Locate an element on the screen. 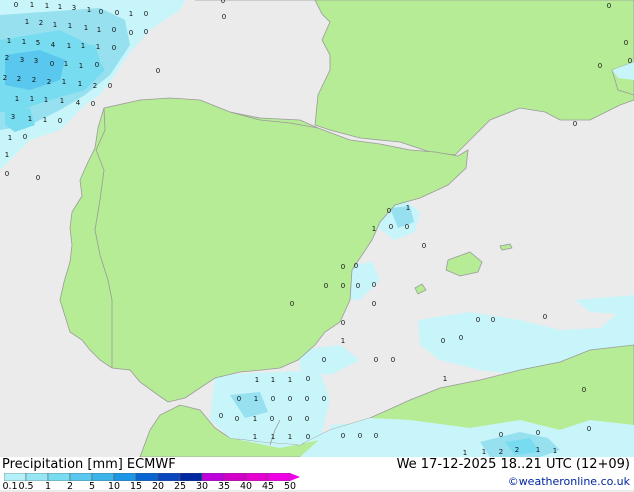  legend-tick-label: 5 is located at coordinates (92, 486).